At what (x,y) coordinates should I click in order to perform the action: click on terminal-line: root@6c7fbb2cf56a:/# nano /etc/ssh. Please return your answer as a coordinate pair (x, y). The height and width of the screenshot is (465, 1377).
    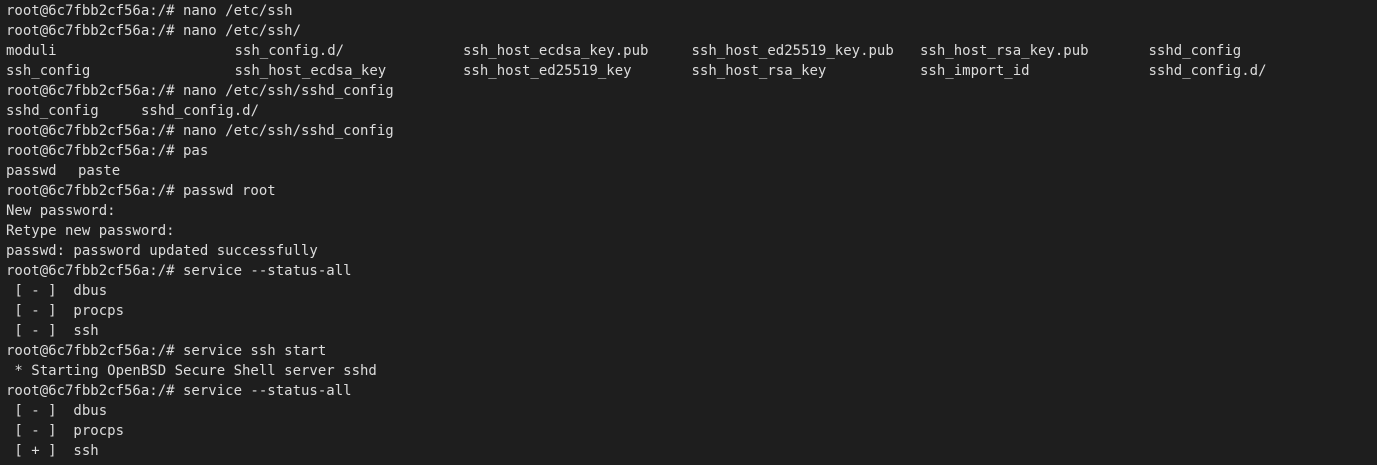
    Looking at the image, I should click on (149, 11).